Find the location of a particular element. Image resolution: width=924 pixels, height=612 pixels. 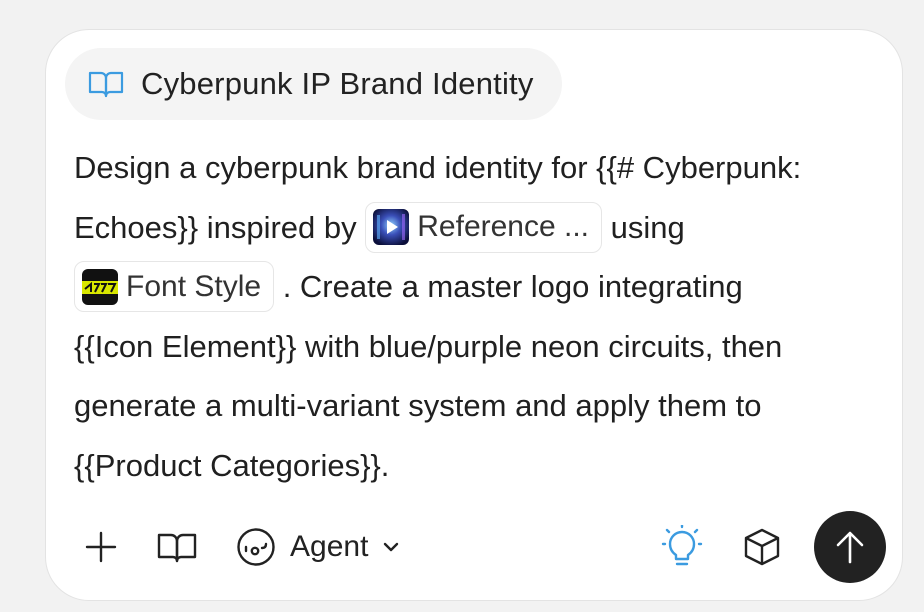

lightbulb-icon is located at coordinates (682, 545).